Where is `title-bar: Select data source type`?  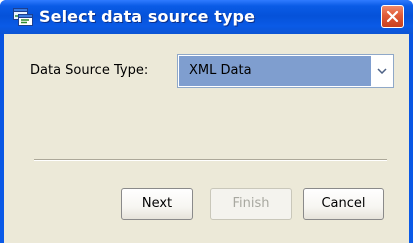
title-bar: Select data source type is located at coordinates (206, 17).